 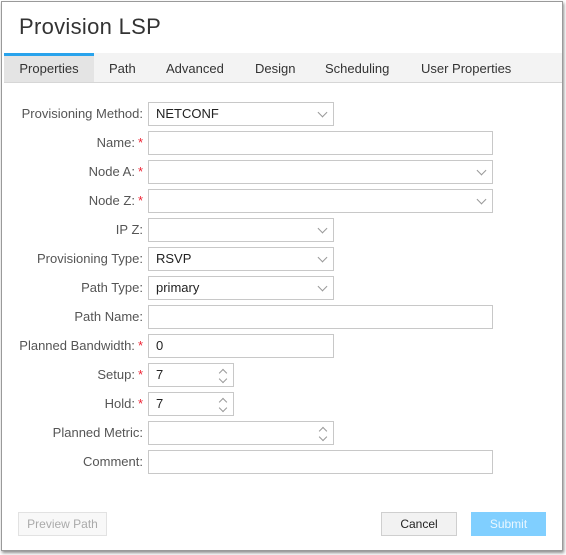 I want to click on provisioning-type-value: RSVP, so click(x=174, y=258).